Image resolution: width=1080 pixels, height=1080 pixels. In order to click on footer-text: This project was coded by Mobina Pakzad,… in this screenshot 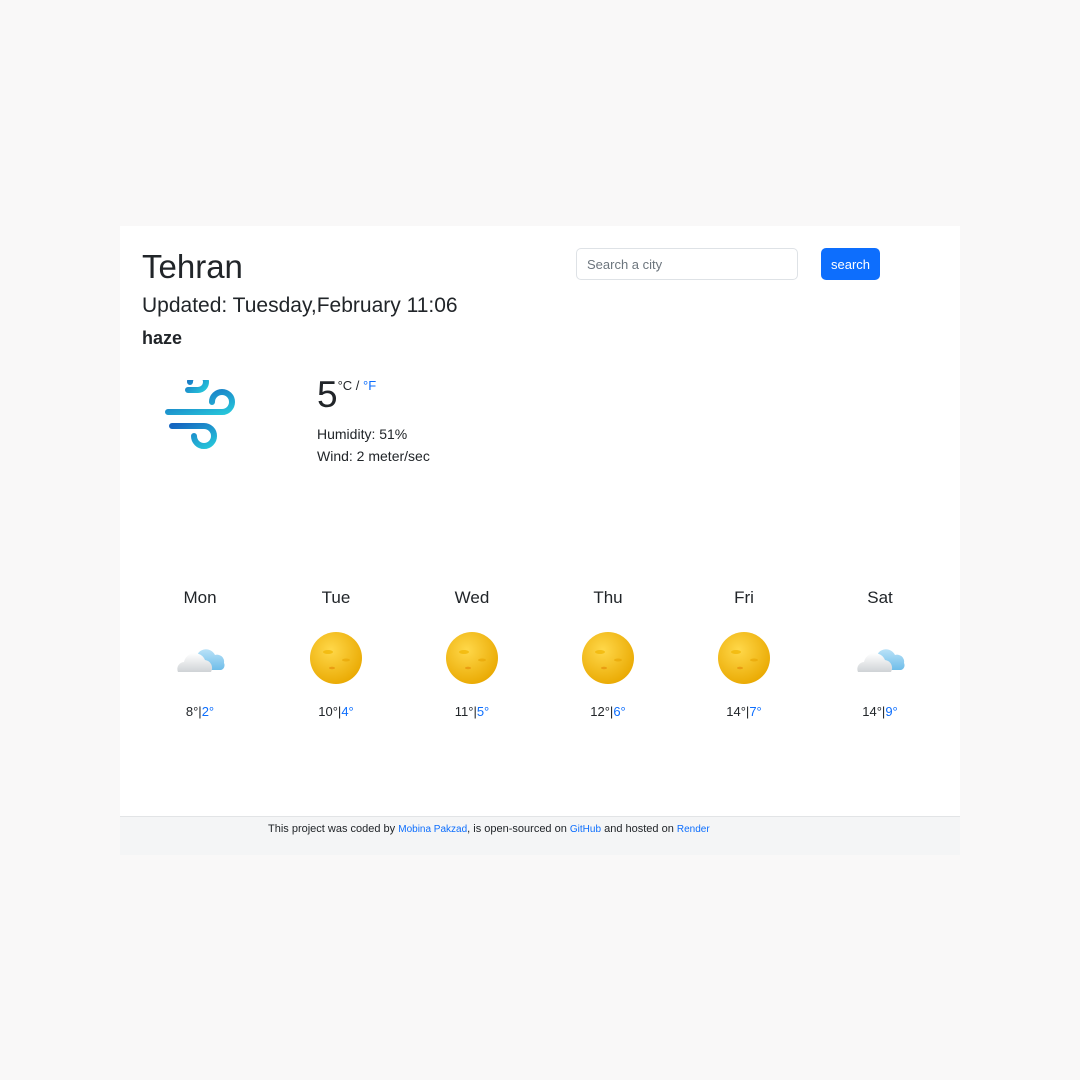, I will do `click(489, 829)`.